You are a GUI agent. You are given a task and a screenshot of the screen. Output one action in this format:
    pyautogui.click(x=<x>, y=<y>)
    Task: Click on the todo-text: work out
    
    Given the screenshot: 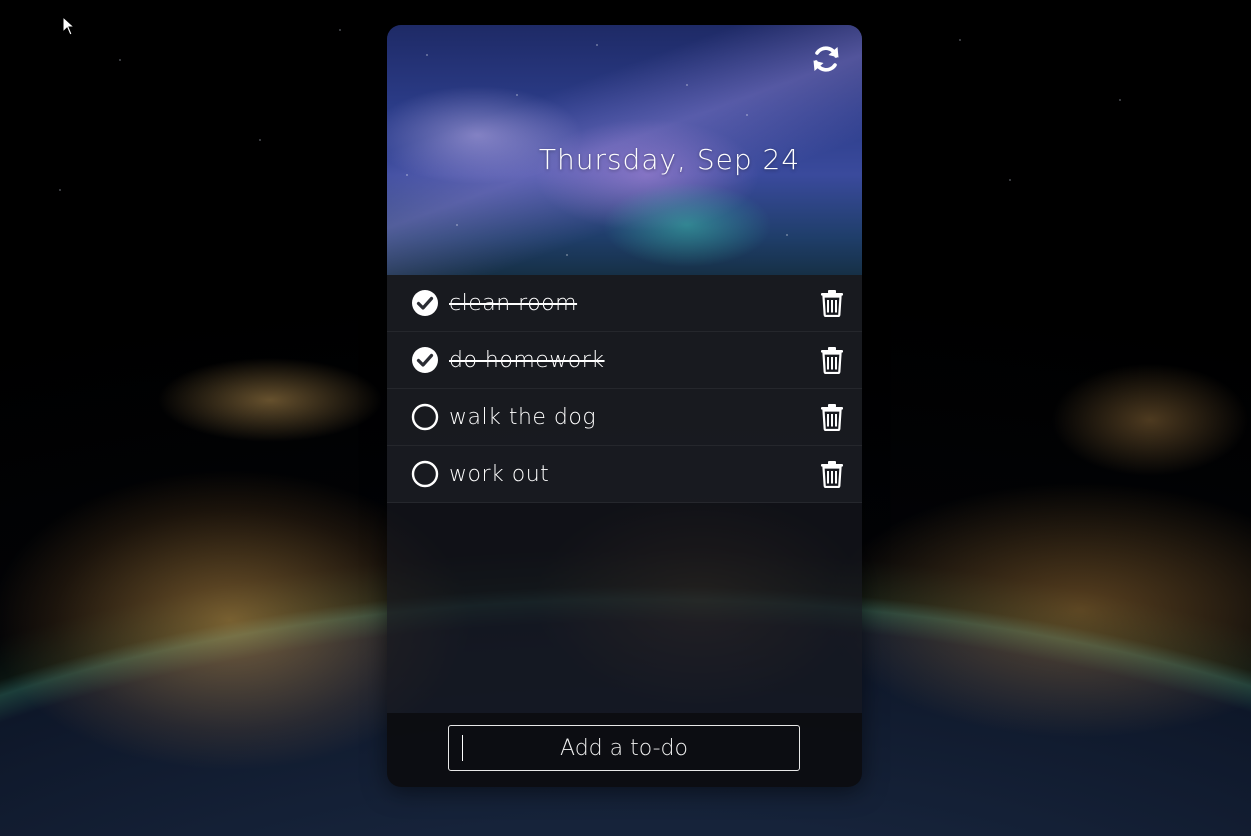 What is the action you would take?
    pyautogui.click(x=499, y=474)
    